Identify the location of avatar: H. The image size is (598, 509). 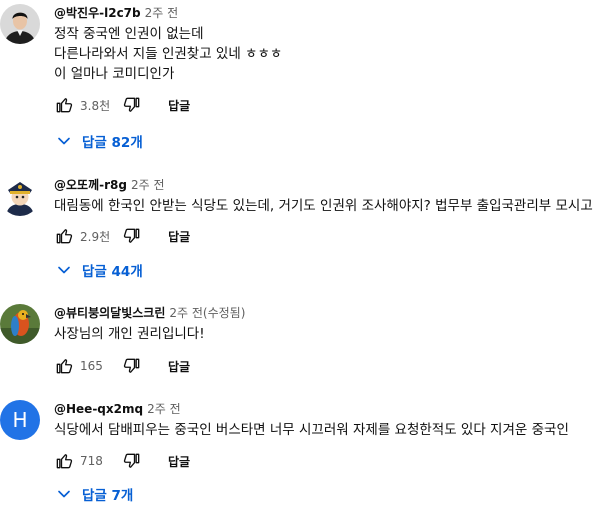
(20, 420).